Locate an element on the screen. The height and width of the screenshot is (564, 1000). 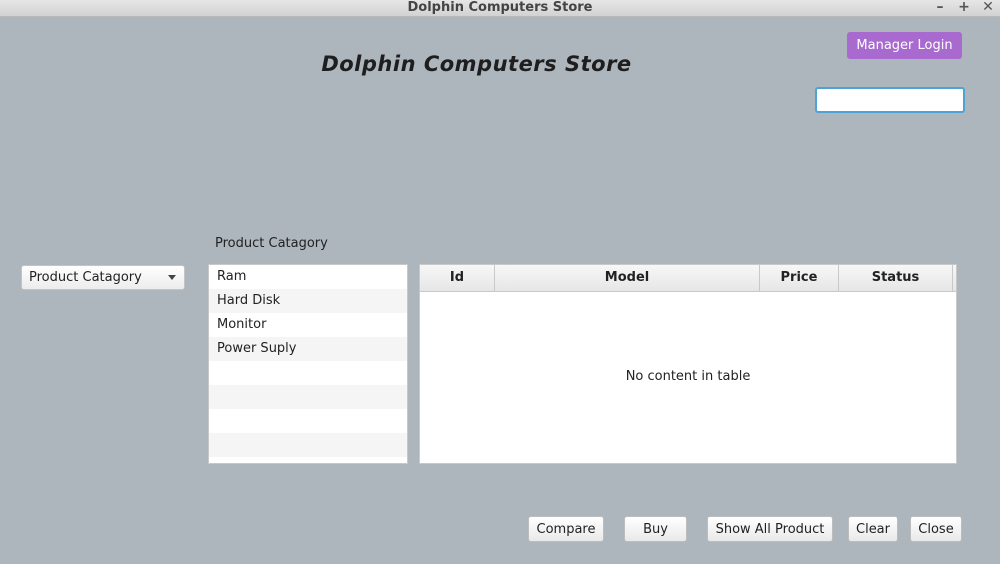
window-titlebar: Dolphin Computers Store – + ✕ is located at coordinates (500, 8).